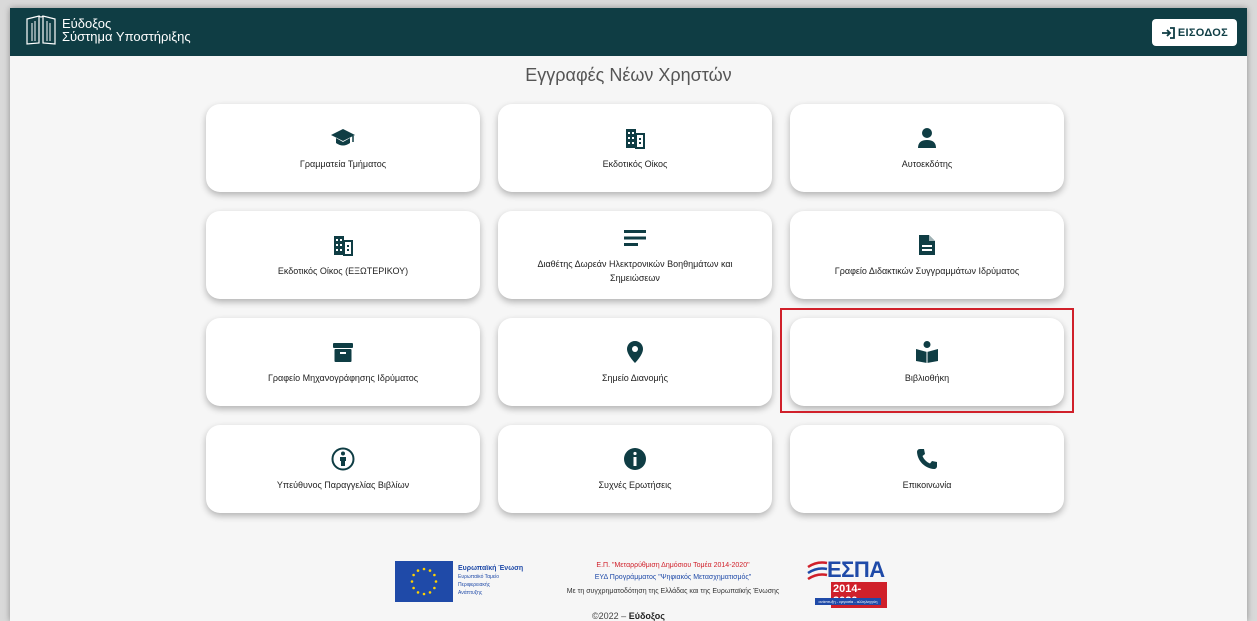 The image size is (1257, 621). Describe the element at coordinates (1202, 32) in the screenshot. I see `login-label: ΕΙΣΟΔΟΣ` at that location.